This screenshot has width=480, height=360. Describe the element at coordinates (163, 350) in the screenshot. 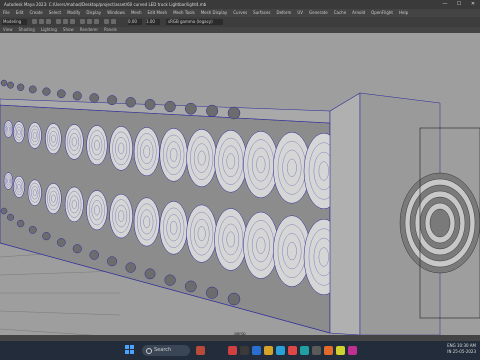

I see `search-placeholder: Search` at that location.